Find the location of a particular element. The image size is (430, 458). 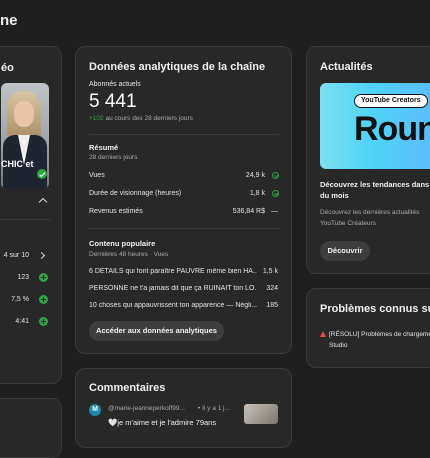

go-to-analytics-button: Accéder aux données analytiques is located at coordinates (156, 331).